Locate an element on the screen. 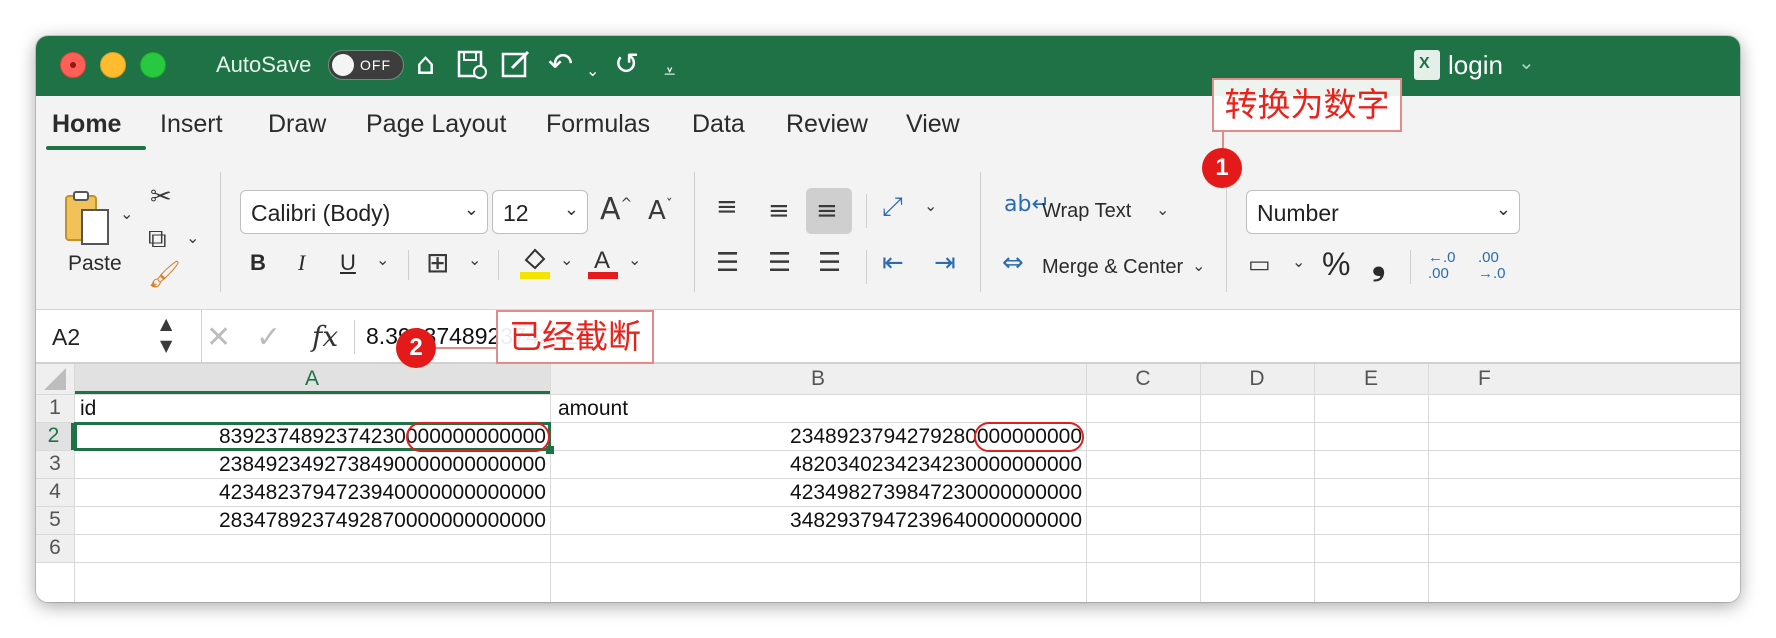  fill-color-dropdown-icon: ⌄ is located at coordinates (566, 259).